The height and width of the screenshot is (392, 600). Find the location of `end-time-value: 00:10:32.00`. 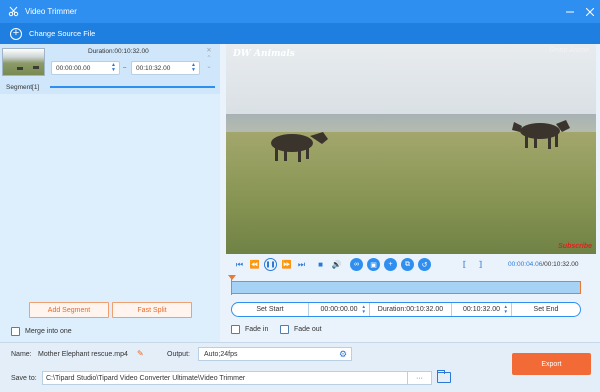

end-time-value: 00:10:32.00 is located at coordinates (481, 309).